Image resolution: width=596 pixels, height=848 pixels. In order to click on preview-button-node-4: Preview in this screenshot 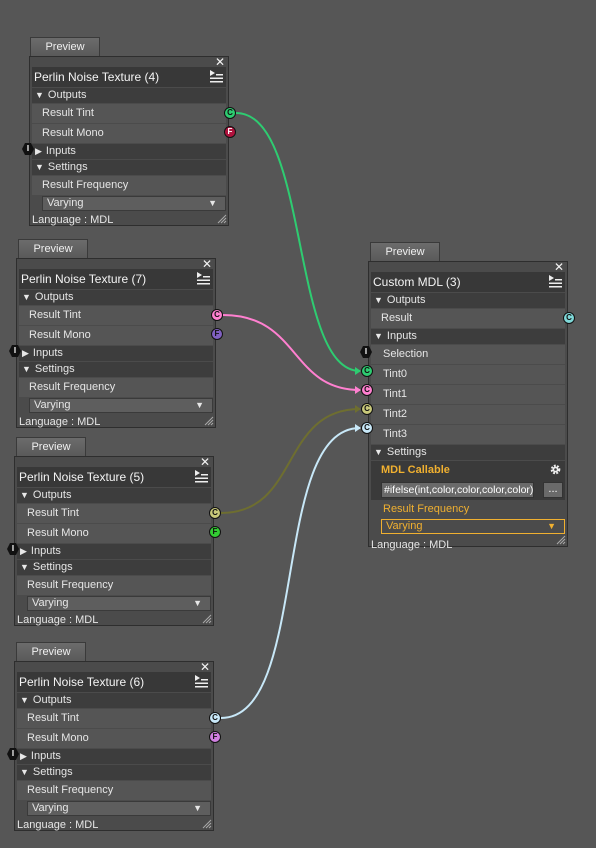, I will do `click(65, 46)`.